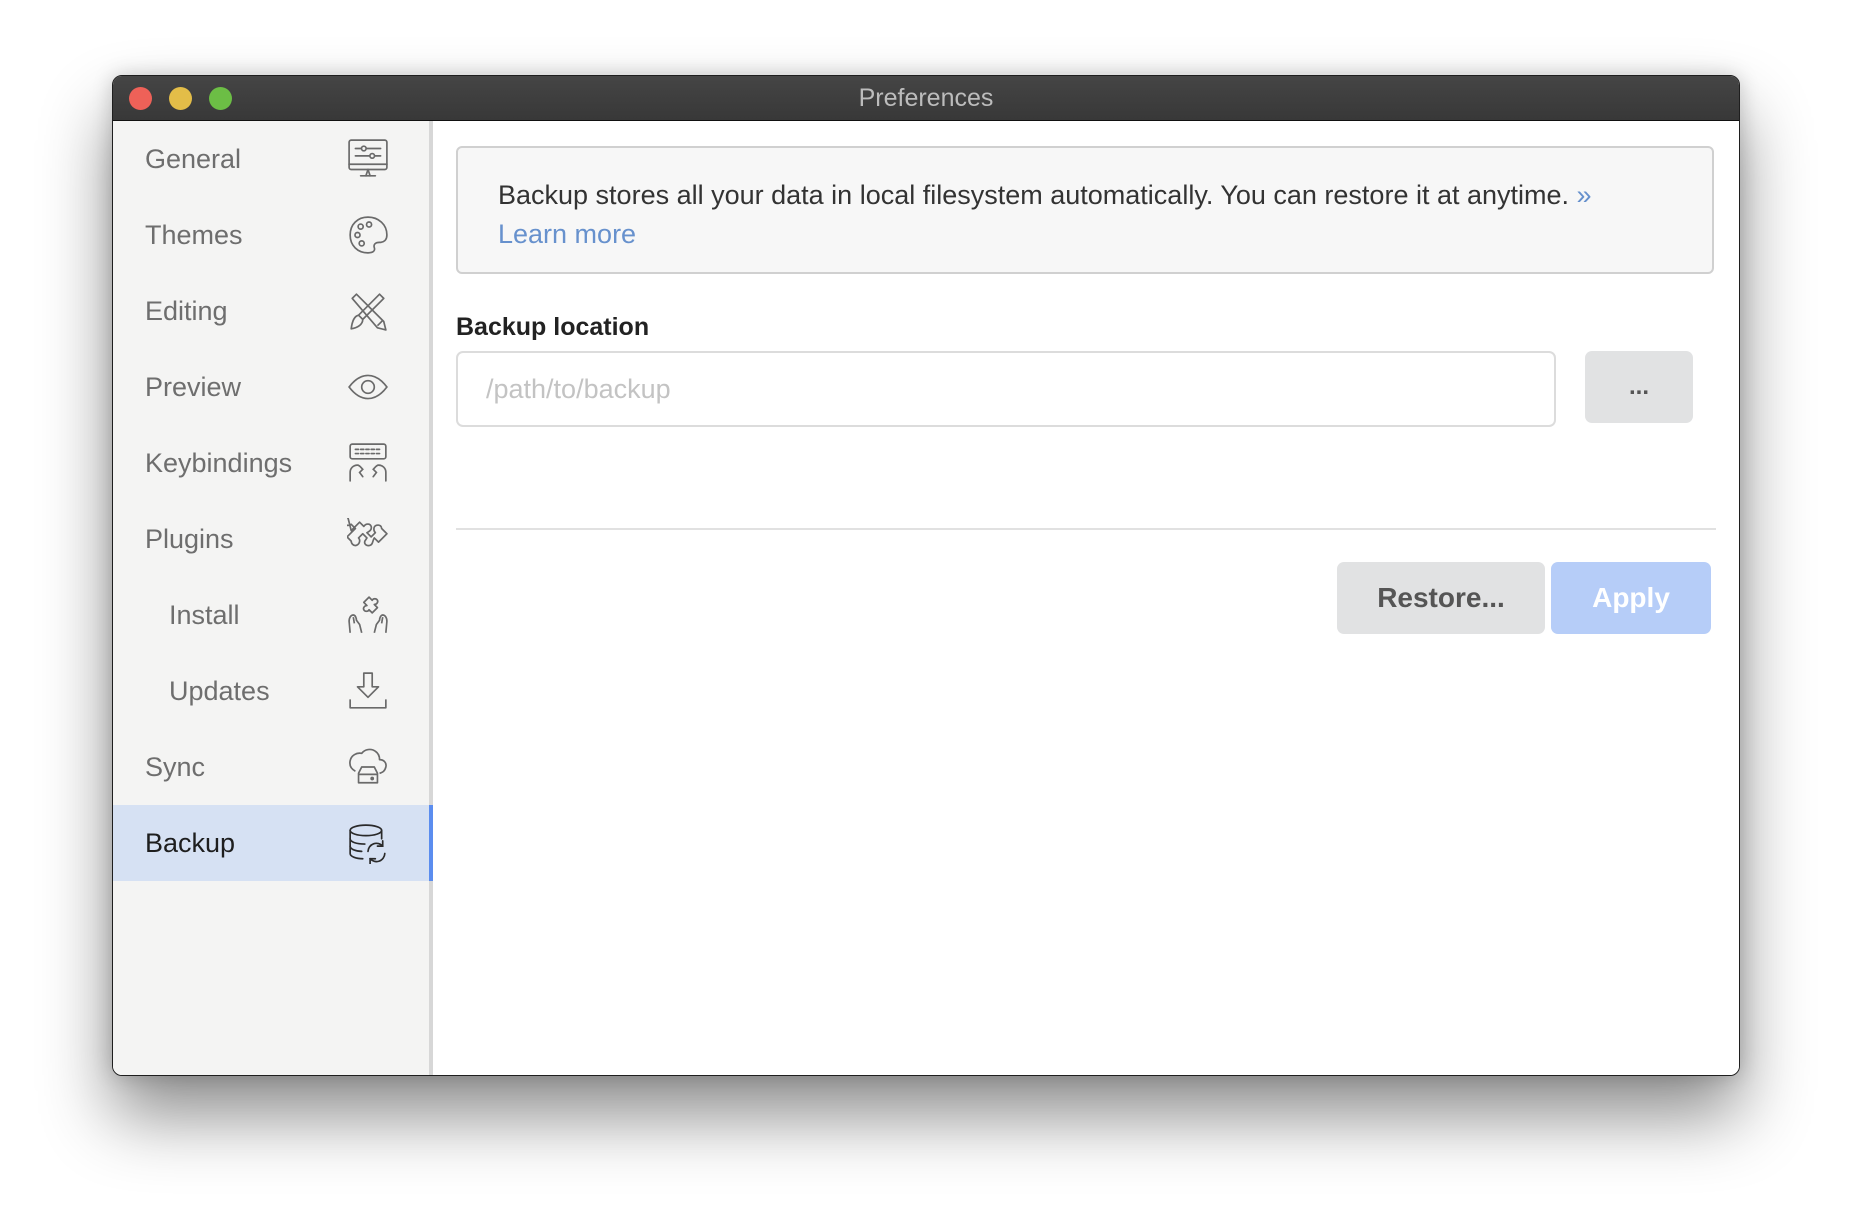  Describe the element at coordinates (271, 159) in the screenshot. I see `sidebar-item-general: General` at that location.